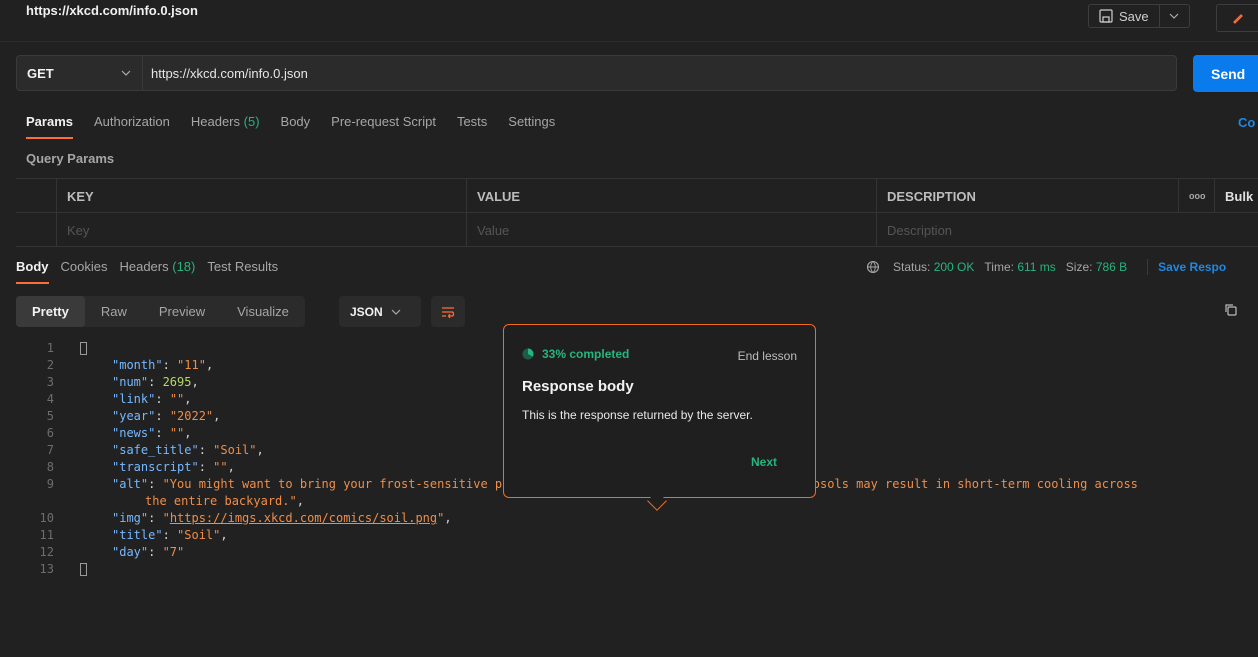 The image size is (1258, 657). I want to click on line-number: 8, so click(50, 467).